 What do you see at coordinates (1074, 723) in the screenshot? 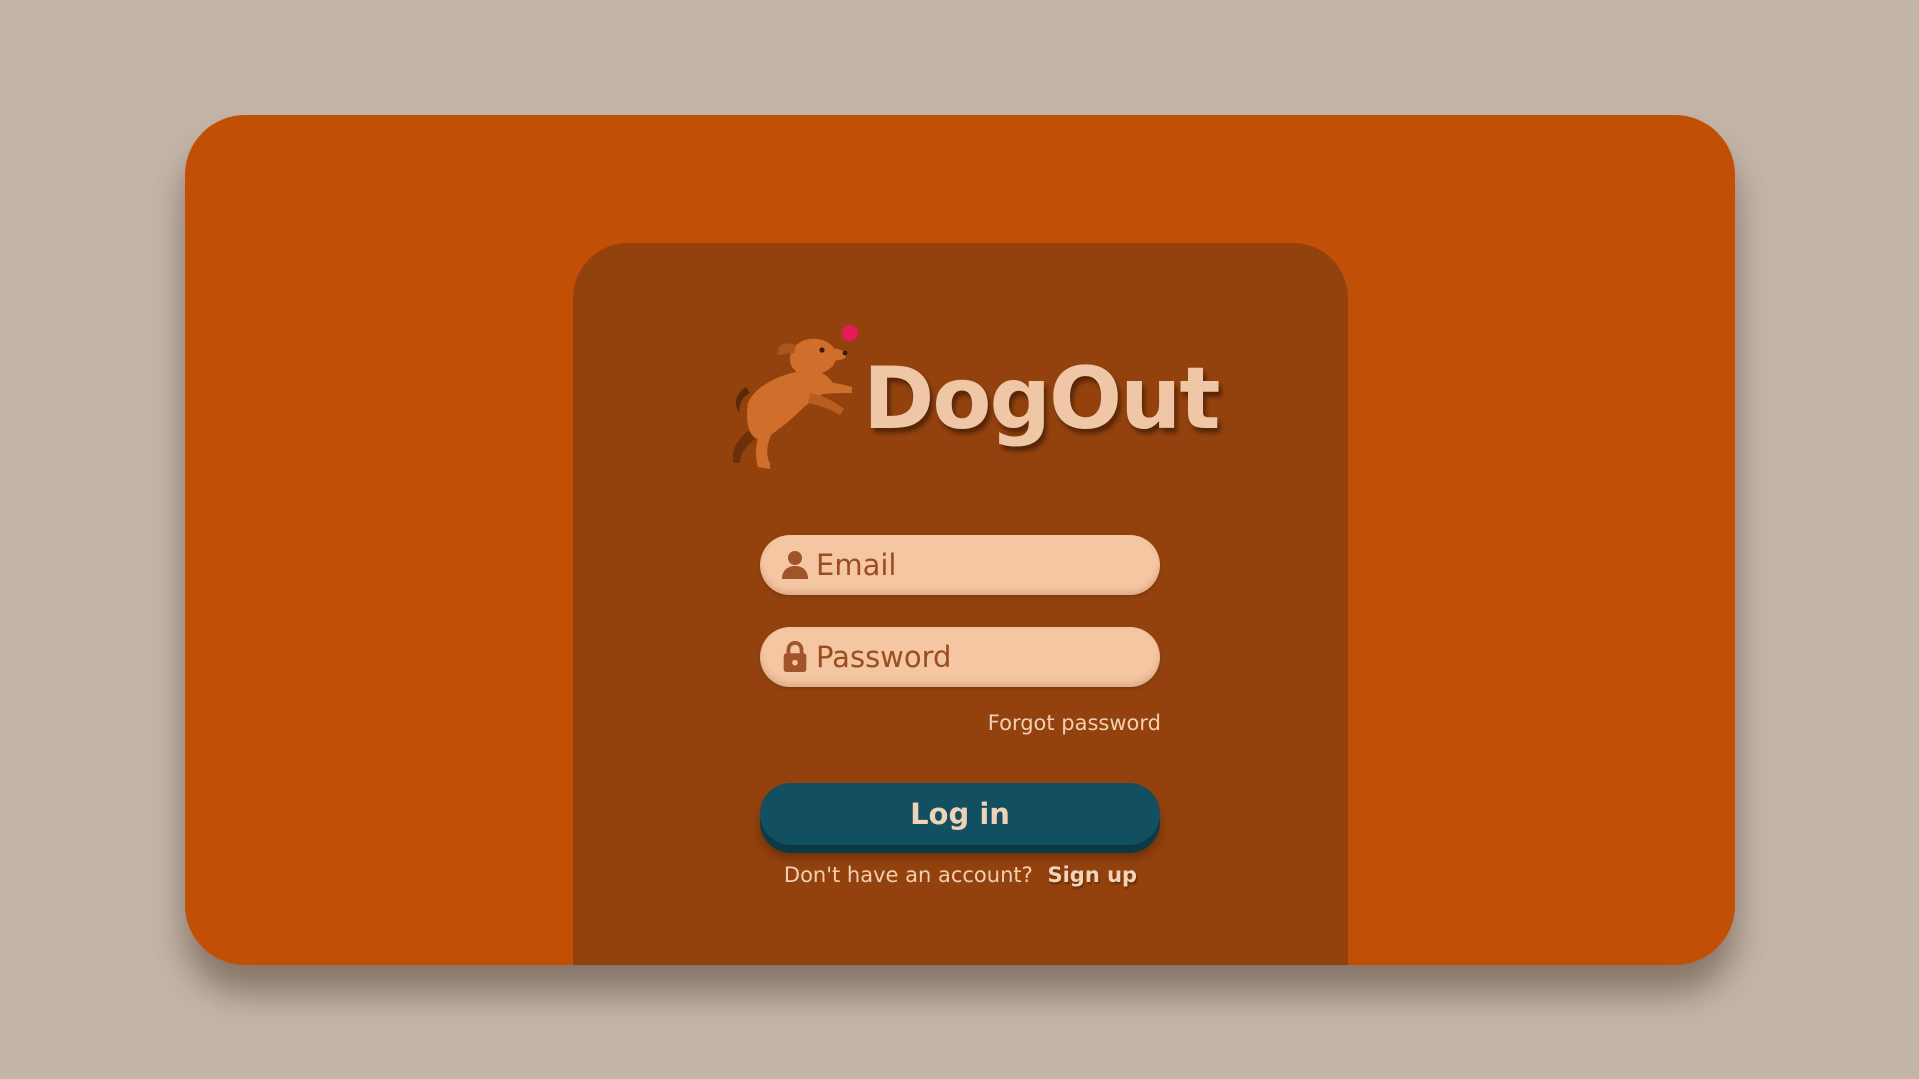
I see `forgot-password-link: Forgot password` at bounding box center [1074, 723].